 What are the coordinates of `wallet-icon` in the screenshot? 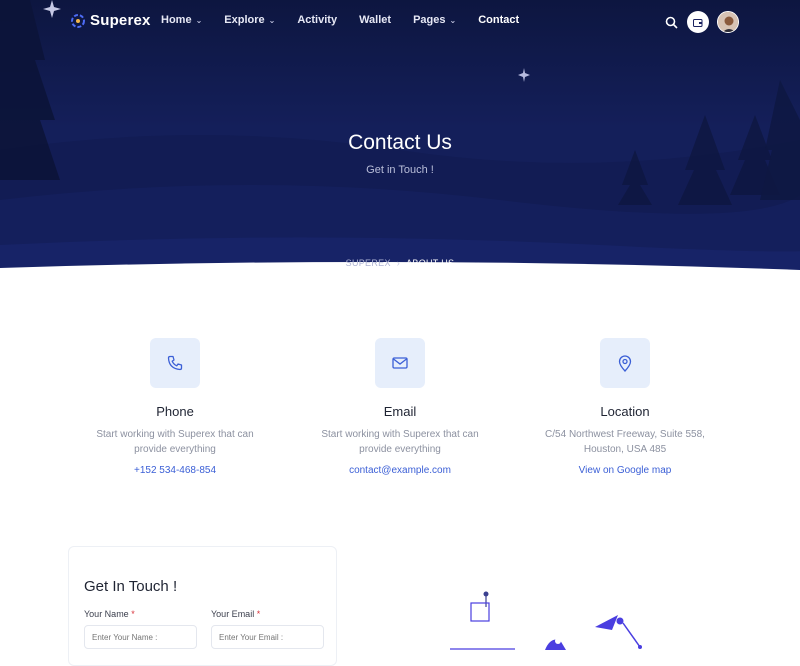 It's located at (698, 22).